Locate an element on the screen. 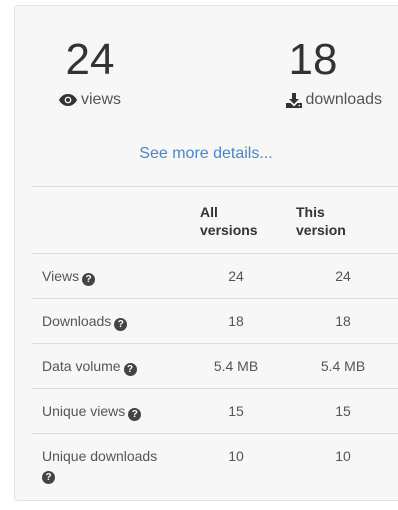 Image resolution: width=398 pixels, height=510 pixels. downloads-count: 18 is located at coordinates (313, 59).